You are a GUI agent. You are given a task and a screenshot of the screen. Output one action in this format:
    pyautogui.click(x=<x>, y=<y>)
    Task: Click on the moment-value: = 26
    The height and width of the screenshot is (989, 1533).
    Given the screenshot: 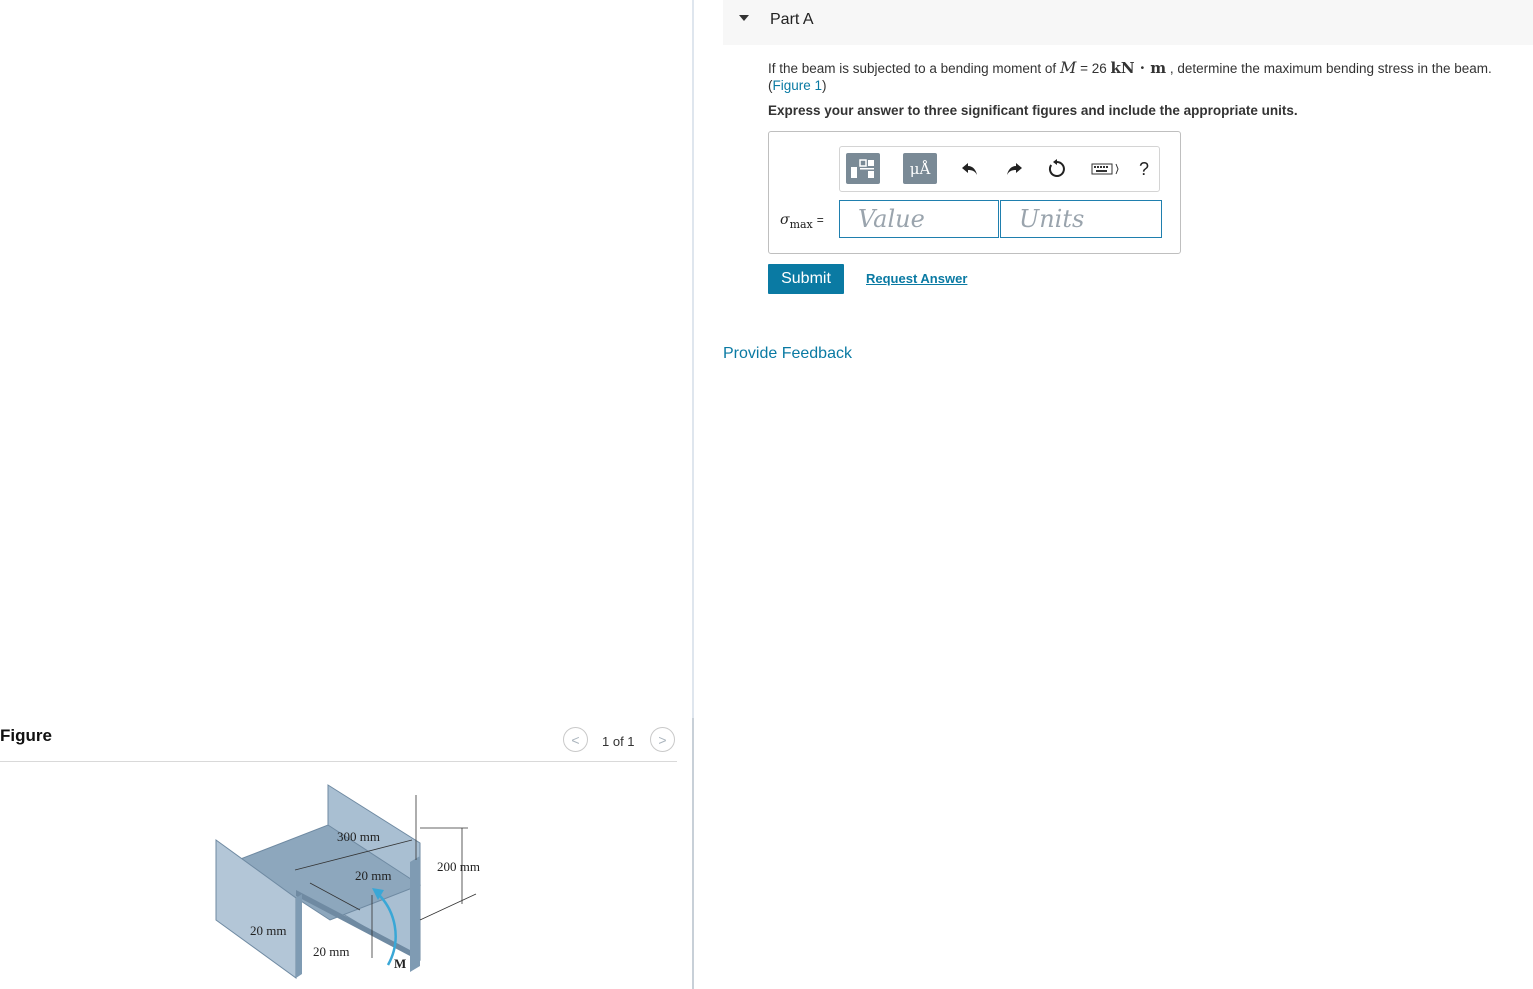 What is the action you would take?
    pyautogui.click(x=1093, y=68)
    